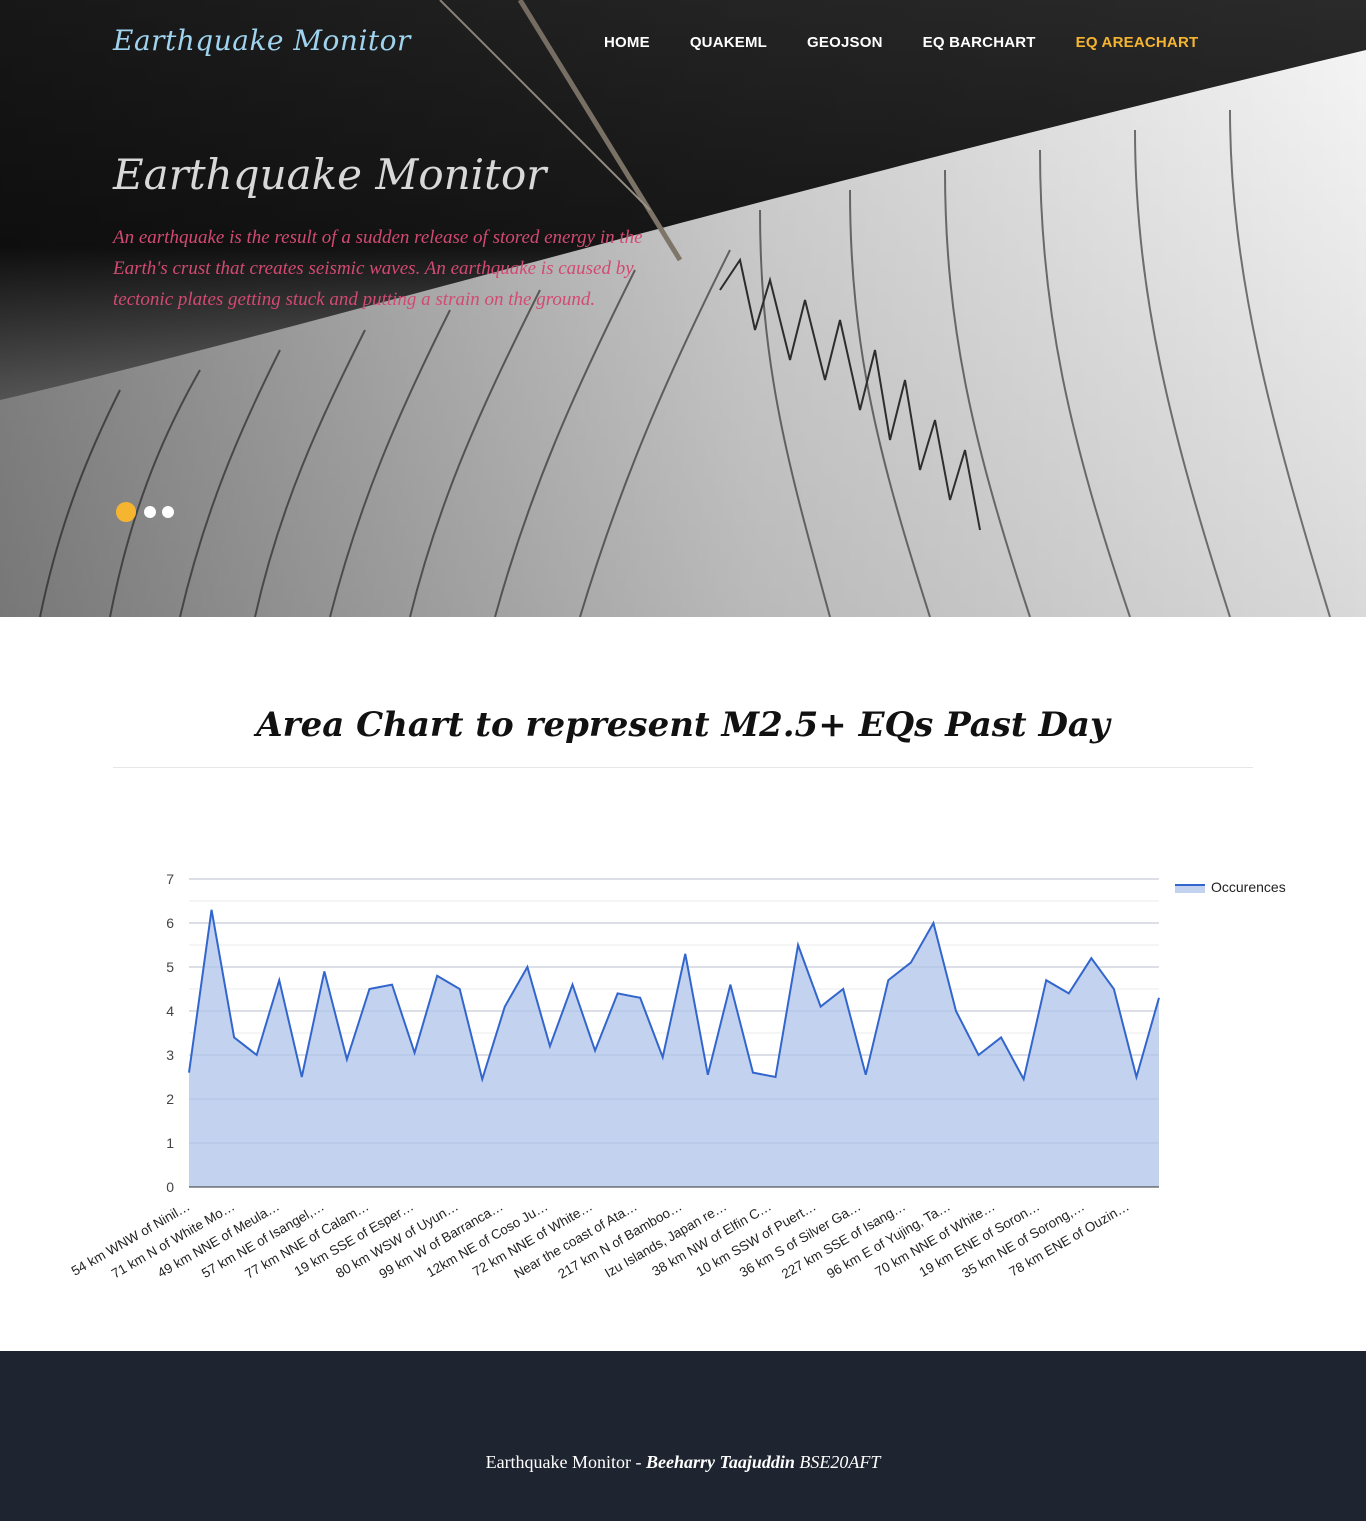  What do you see at coordinates (728, 42) in the screenshot?
I see `nav-quakeml: QUAKEML` at bounding box center [728, 42].